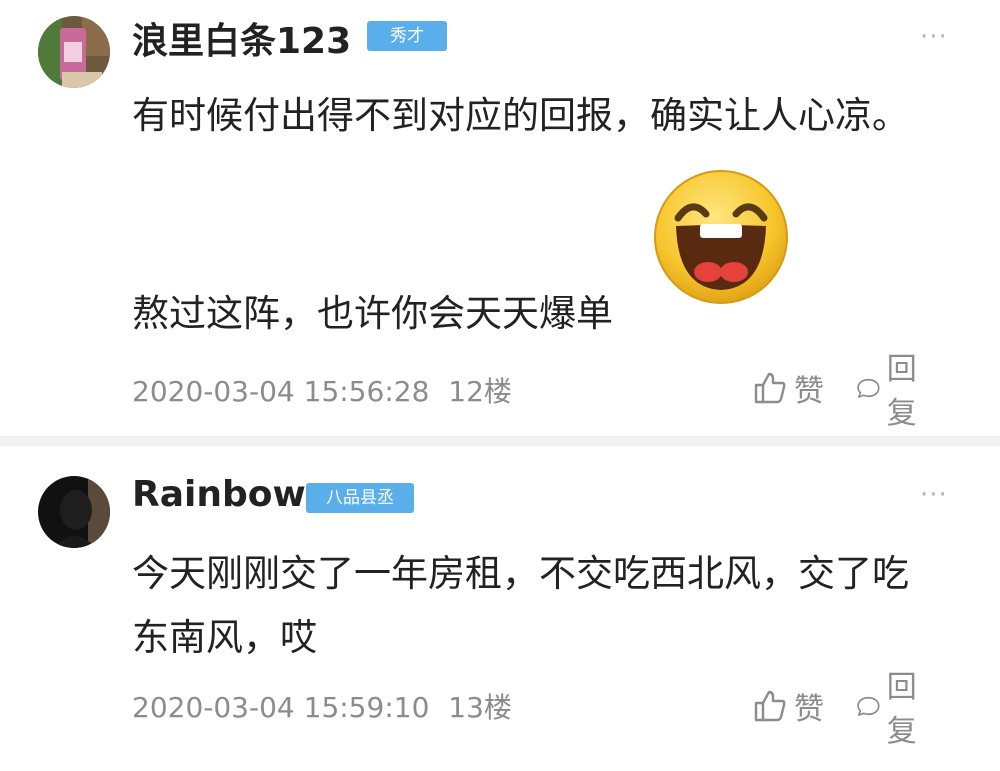 The height and width of the screenshot is (771, 1000). What do you see at coordinates (520, 115) in the screenshot?
I see `comment-text-line: 有时候付出得不到对应的回报，确实让人心凉。` at bounding box center [520, 115].